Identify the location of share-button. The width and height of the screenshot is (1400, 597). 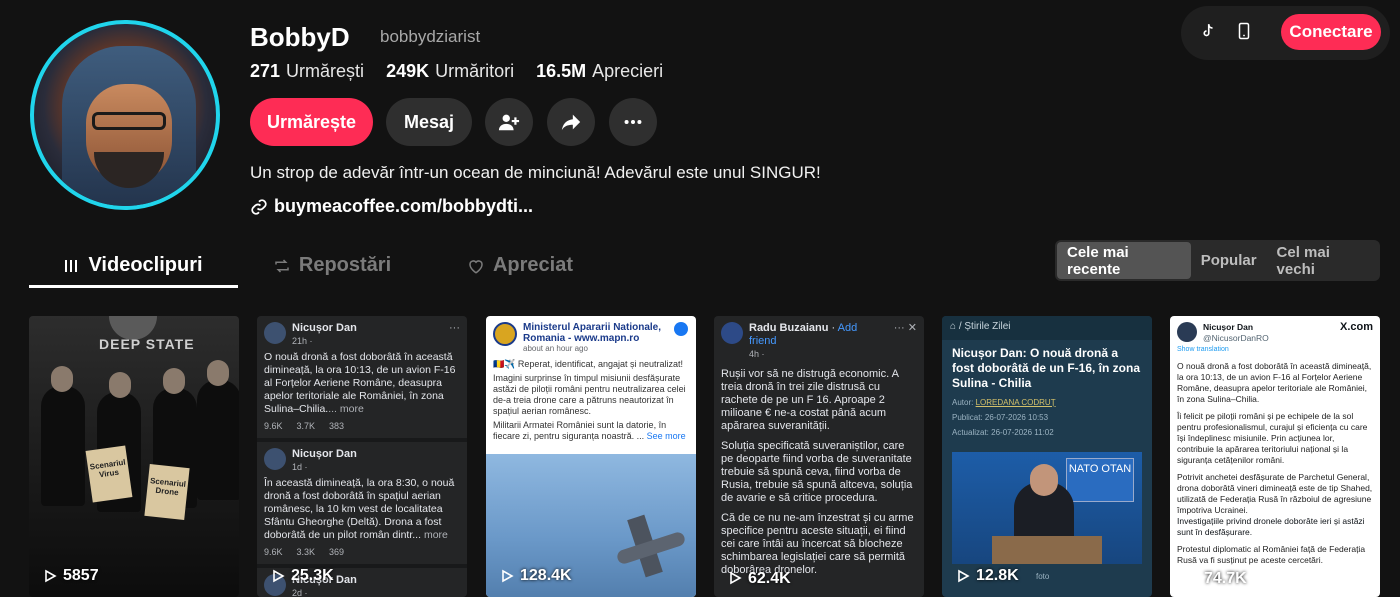
(571, 122).